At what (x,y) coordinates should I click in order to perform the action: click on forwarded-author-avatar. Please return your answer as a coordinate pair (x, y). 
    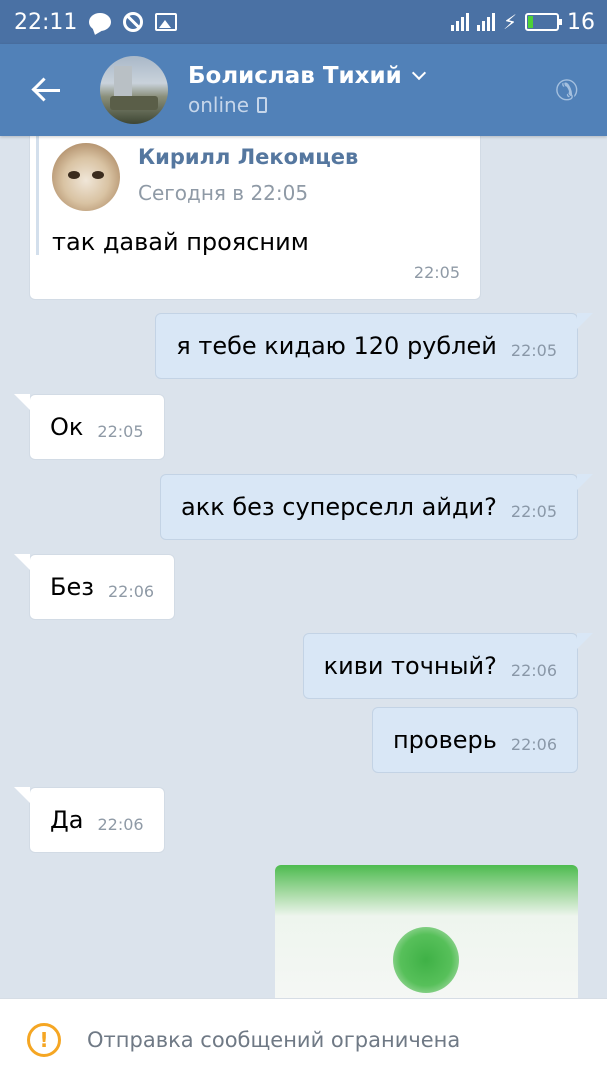
    Looking at the image, I should click on (86, 177).